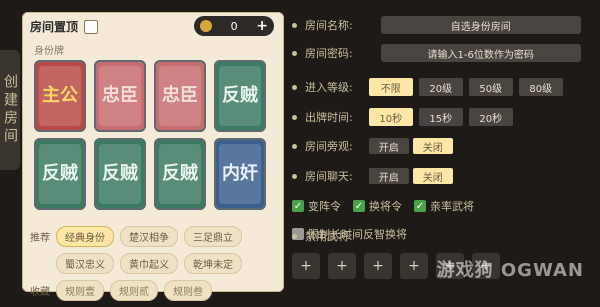 Image resolution: width=600 pixels, height=307 pixels. What do you see at coordinates (390, 87) in the screenshot?
I see `level-option: 不限` at bounding box center [390, 87].